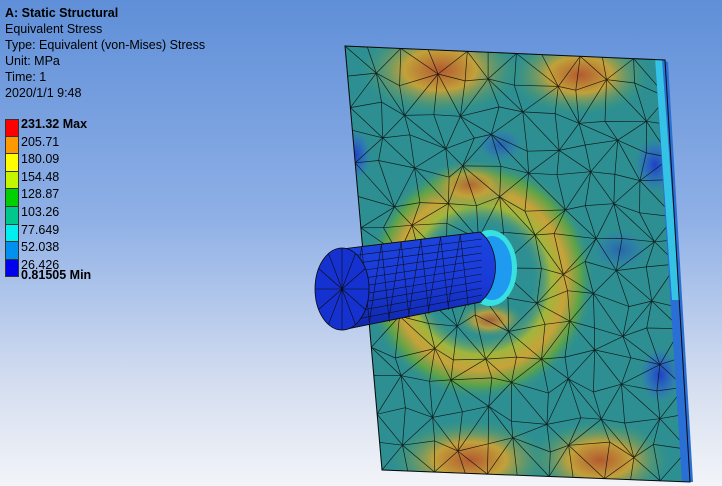  I want to click on mesh-edge, so click(488, 425).